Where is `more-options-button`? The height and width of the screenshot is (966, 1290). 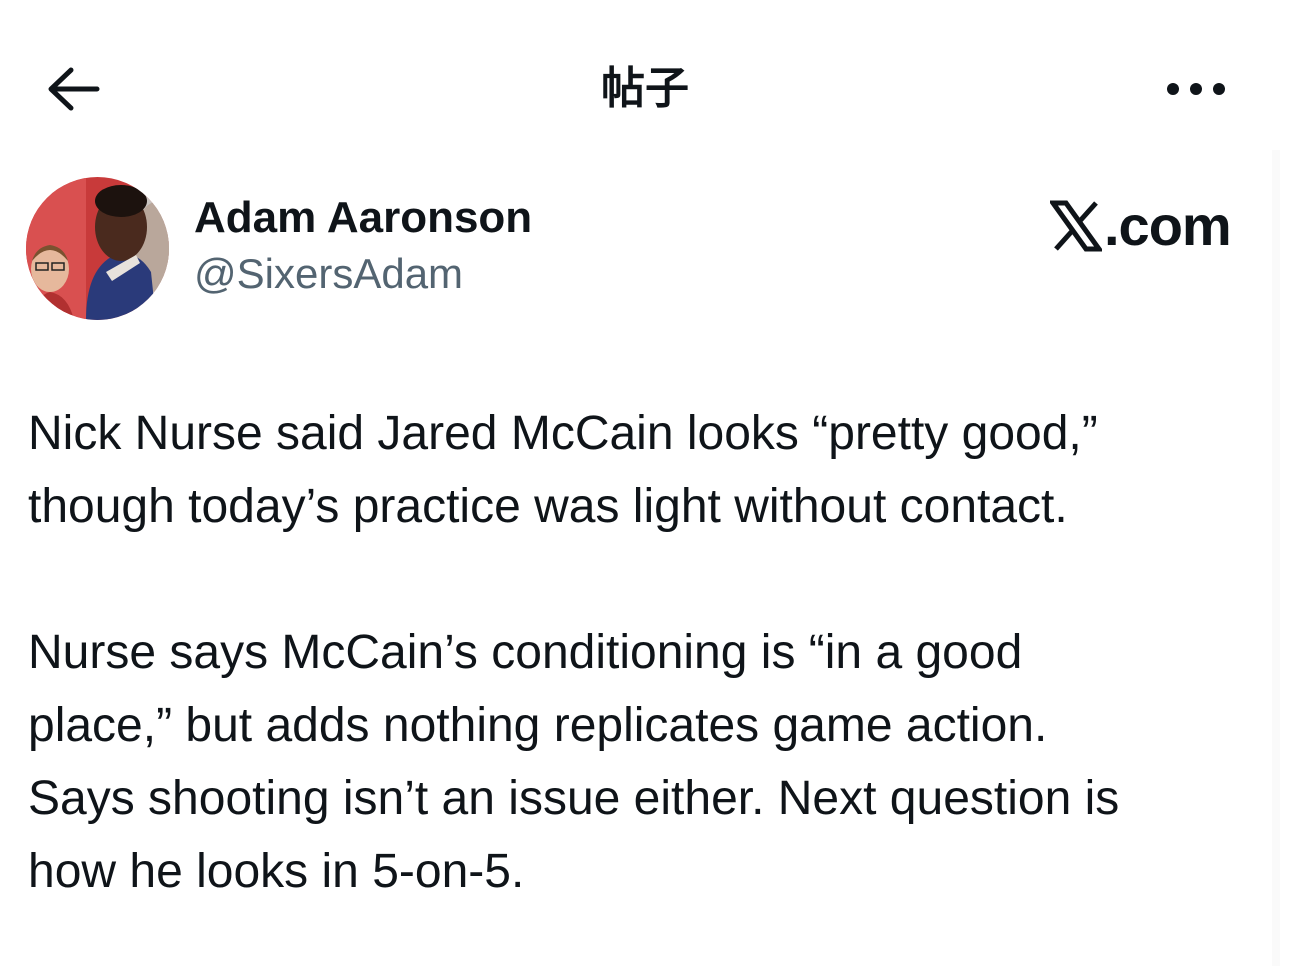
more-options-button is located at coordinates (1196, 89).